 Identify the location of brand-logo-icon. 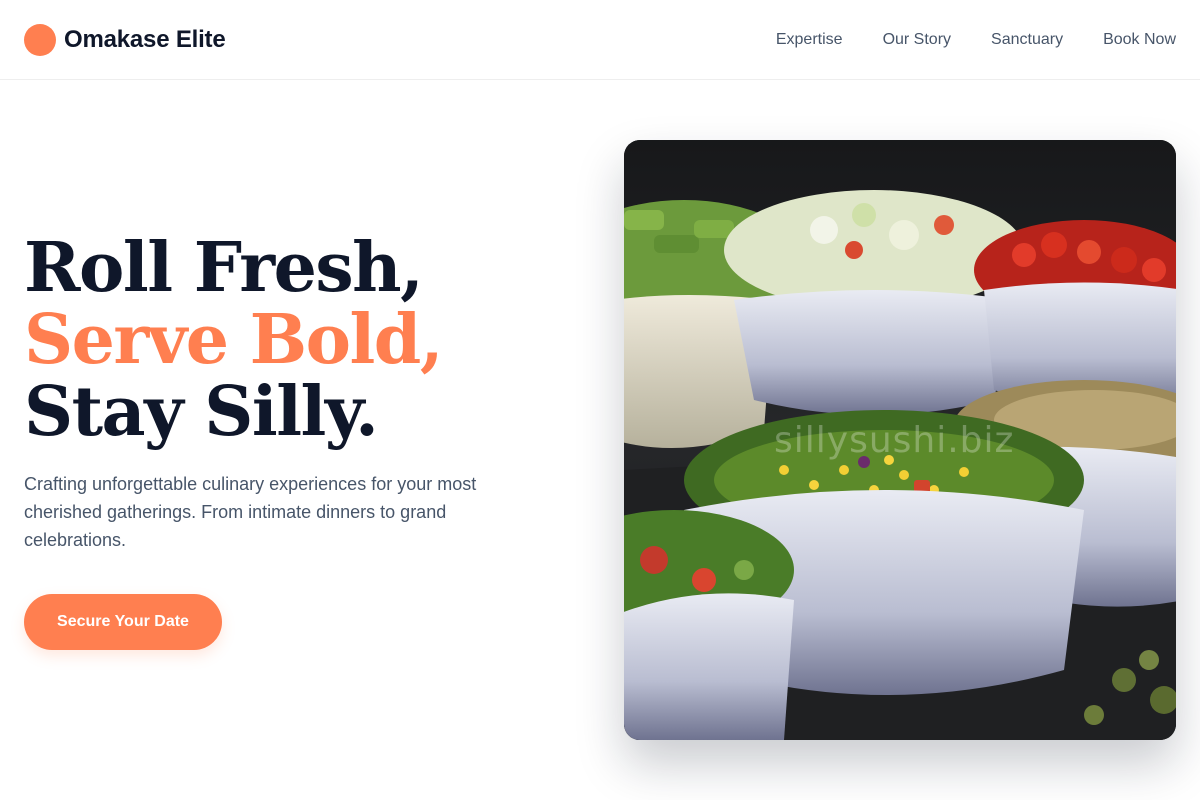
(40, 39).